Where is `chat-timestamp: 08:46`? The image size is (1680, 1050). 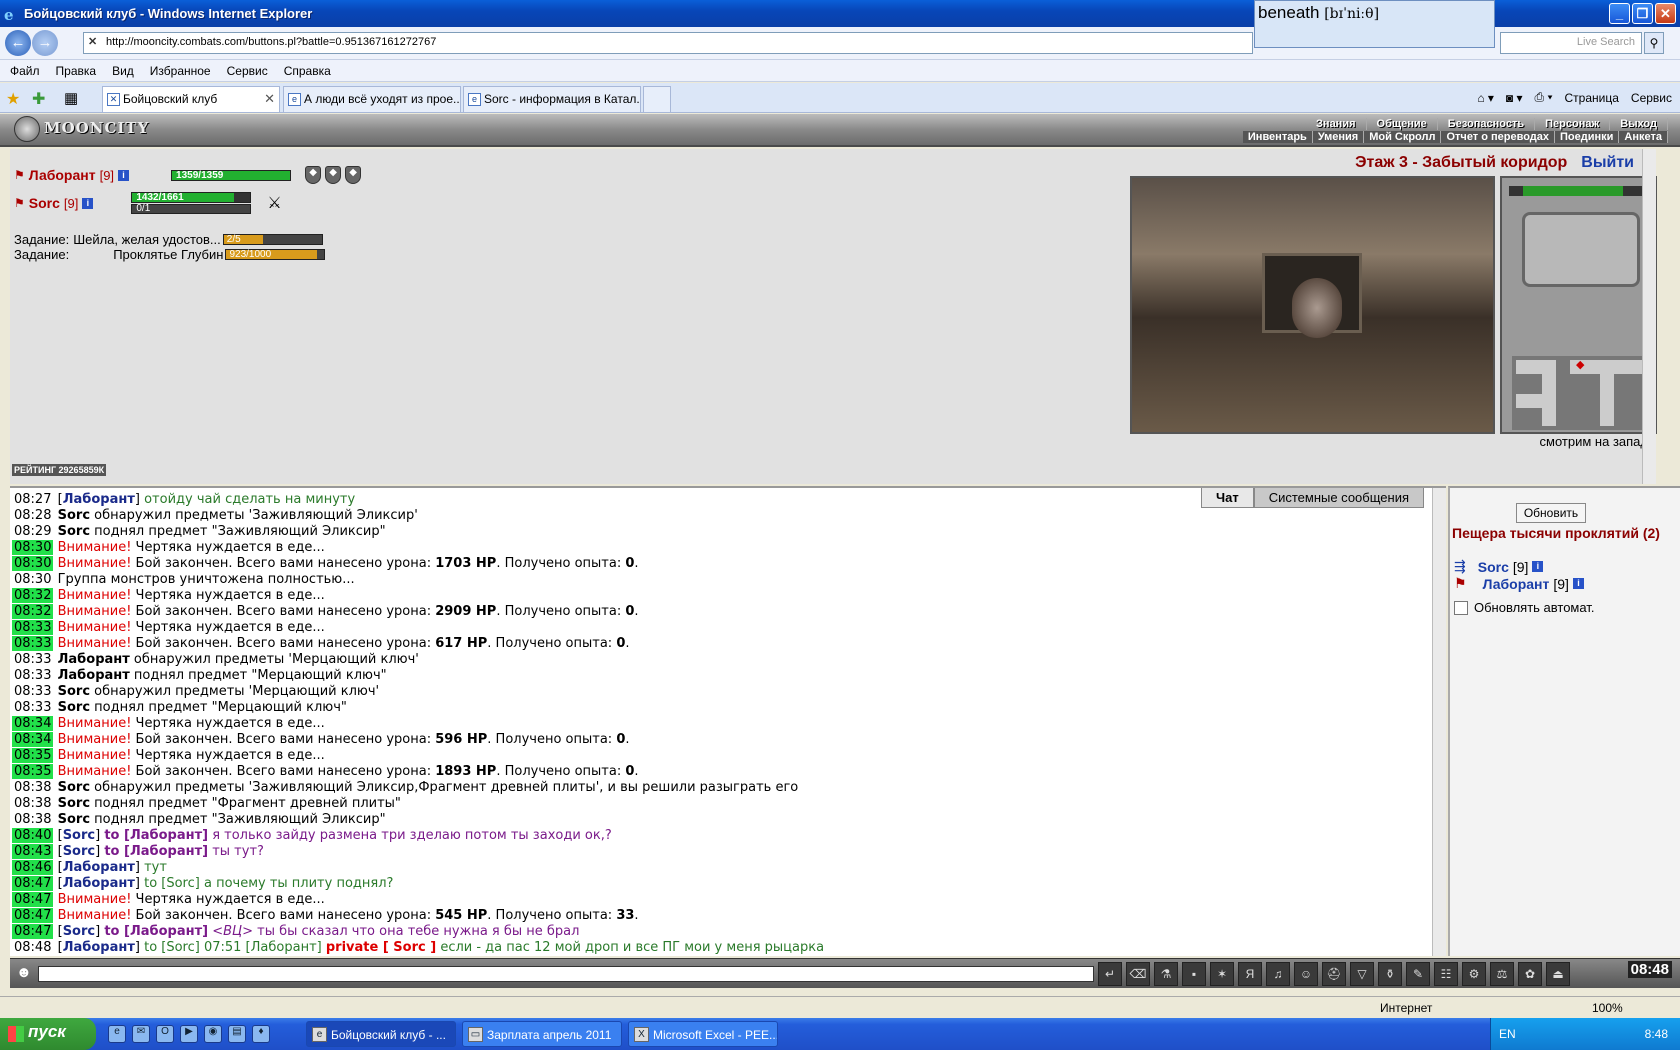
chat-timestamp: 08:46 is located at coordinates (33, 867).